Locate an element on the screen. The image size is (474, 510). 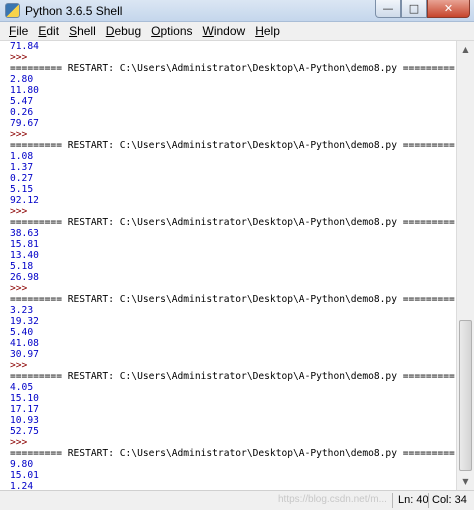
output-line: 5.40 is located at coordinates (22, 332).